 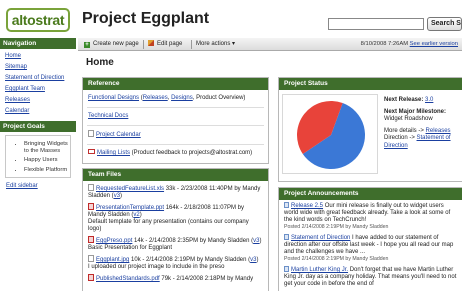 What do you see at coordinates (113, 153) in the screenshot?
I see `mailing-lists-link: Mailing Lists` at bounding box center [113, 153].